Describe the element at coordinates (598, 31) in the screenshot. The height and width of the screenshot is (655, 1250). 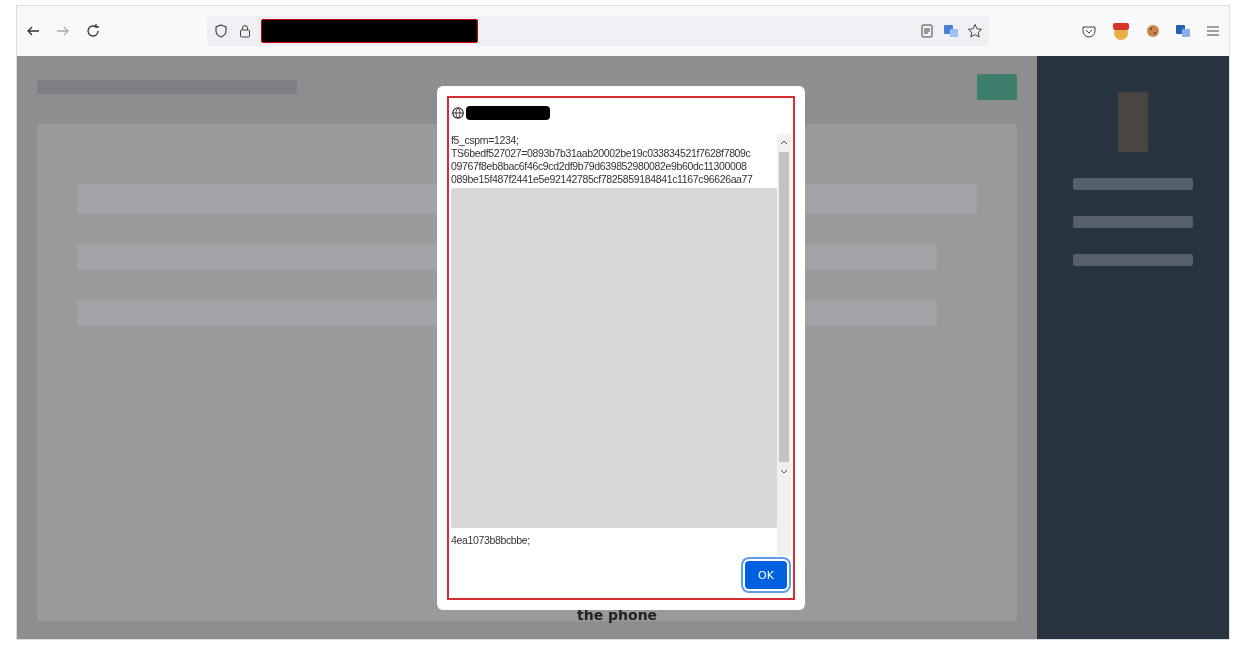
I see `address-bar` at that location.